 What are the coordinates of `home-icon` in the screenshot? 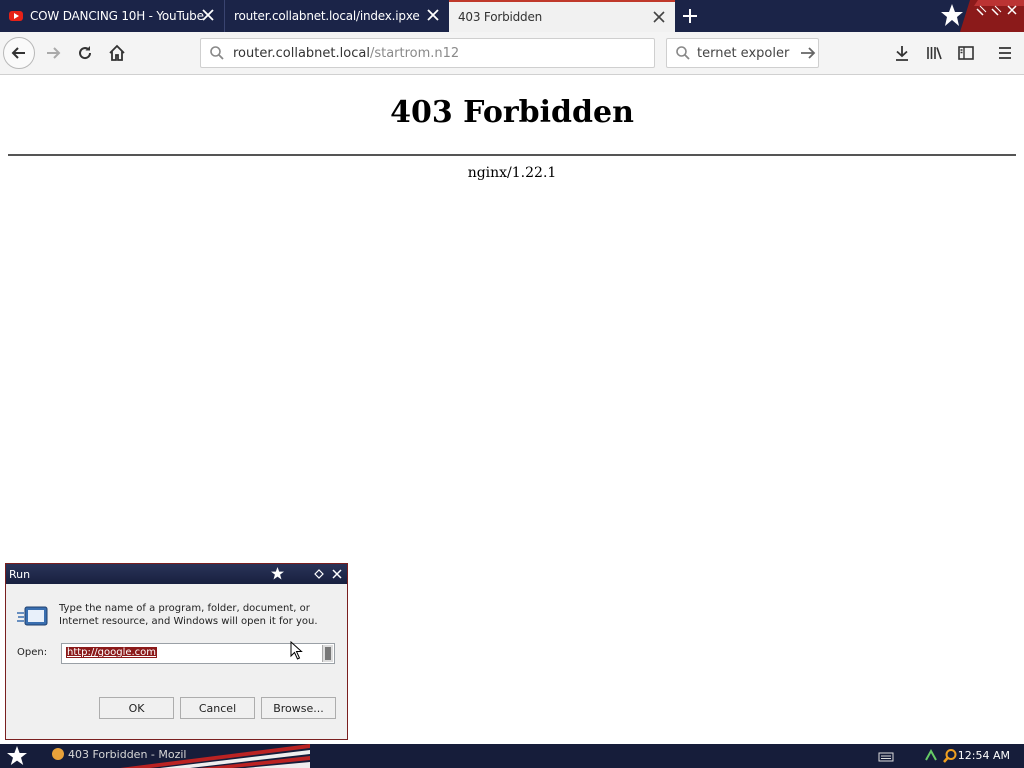 It's located at (117, 52).